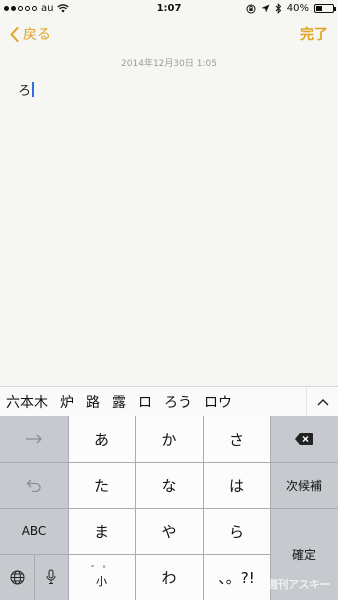 This screenshot has height=600, width=338. I want to click on rotation-lock-icon, so click(251, 8).